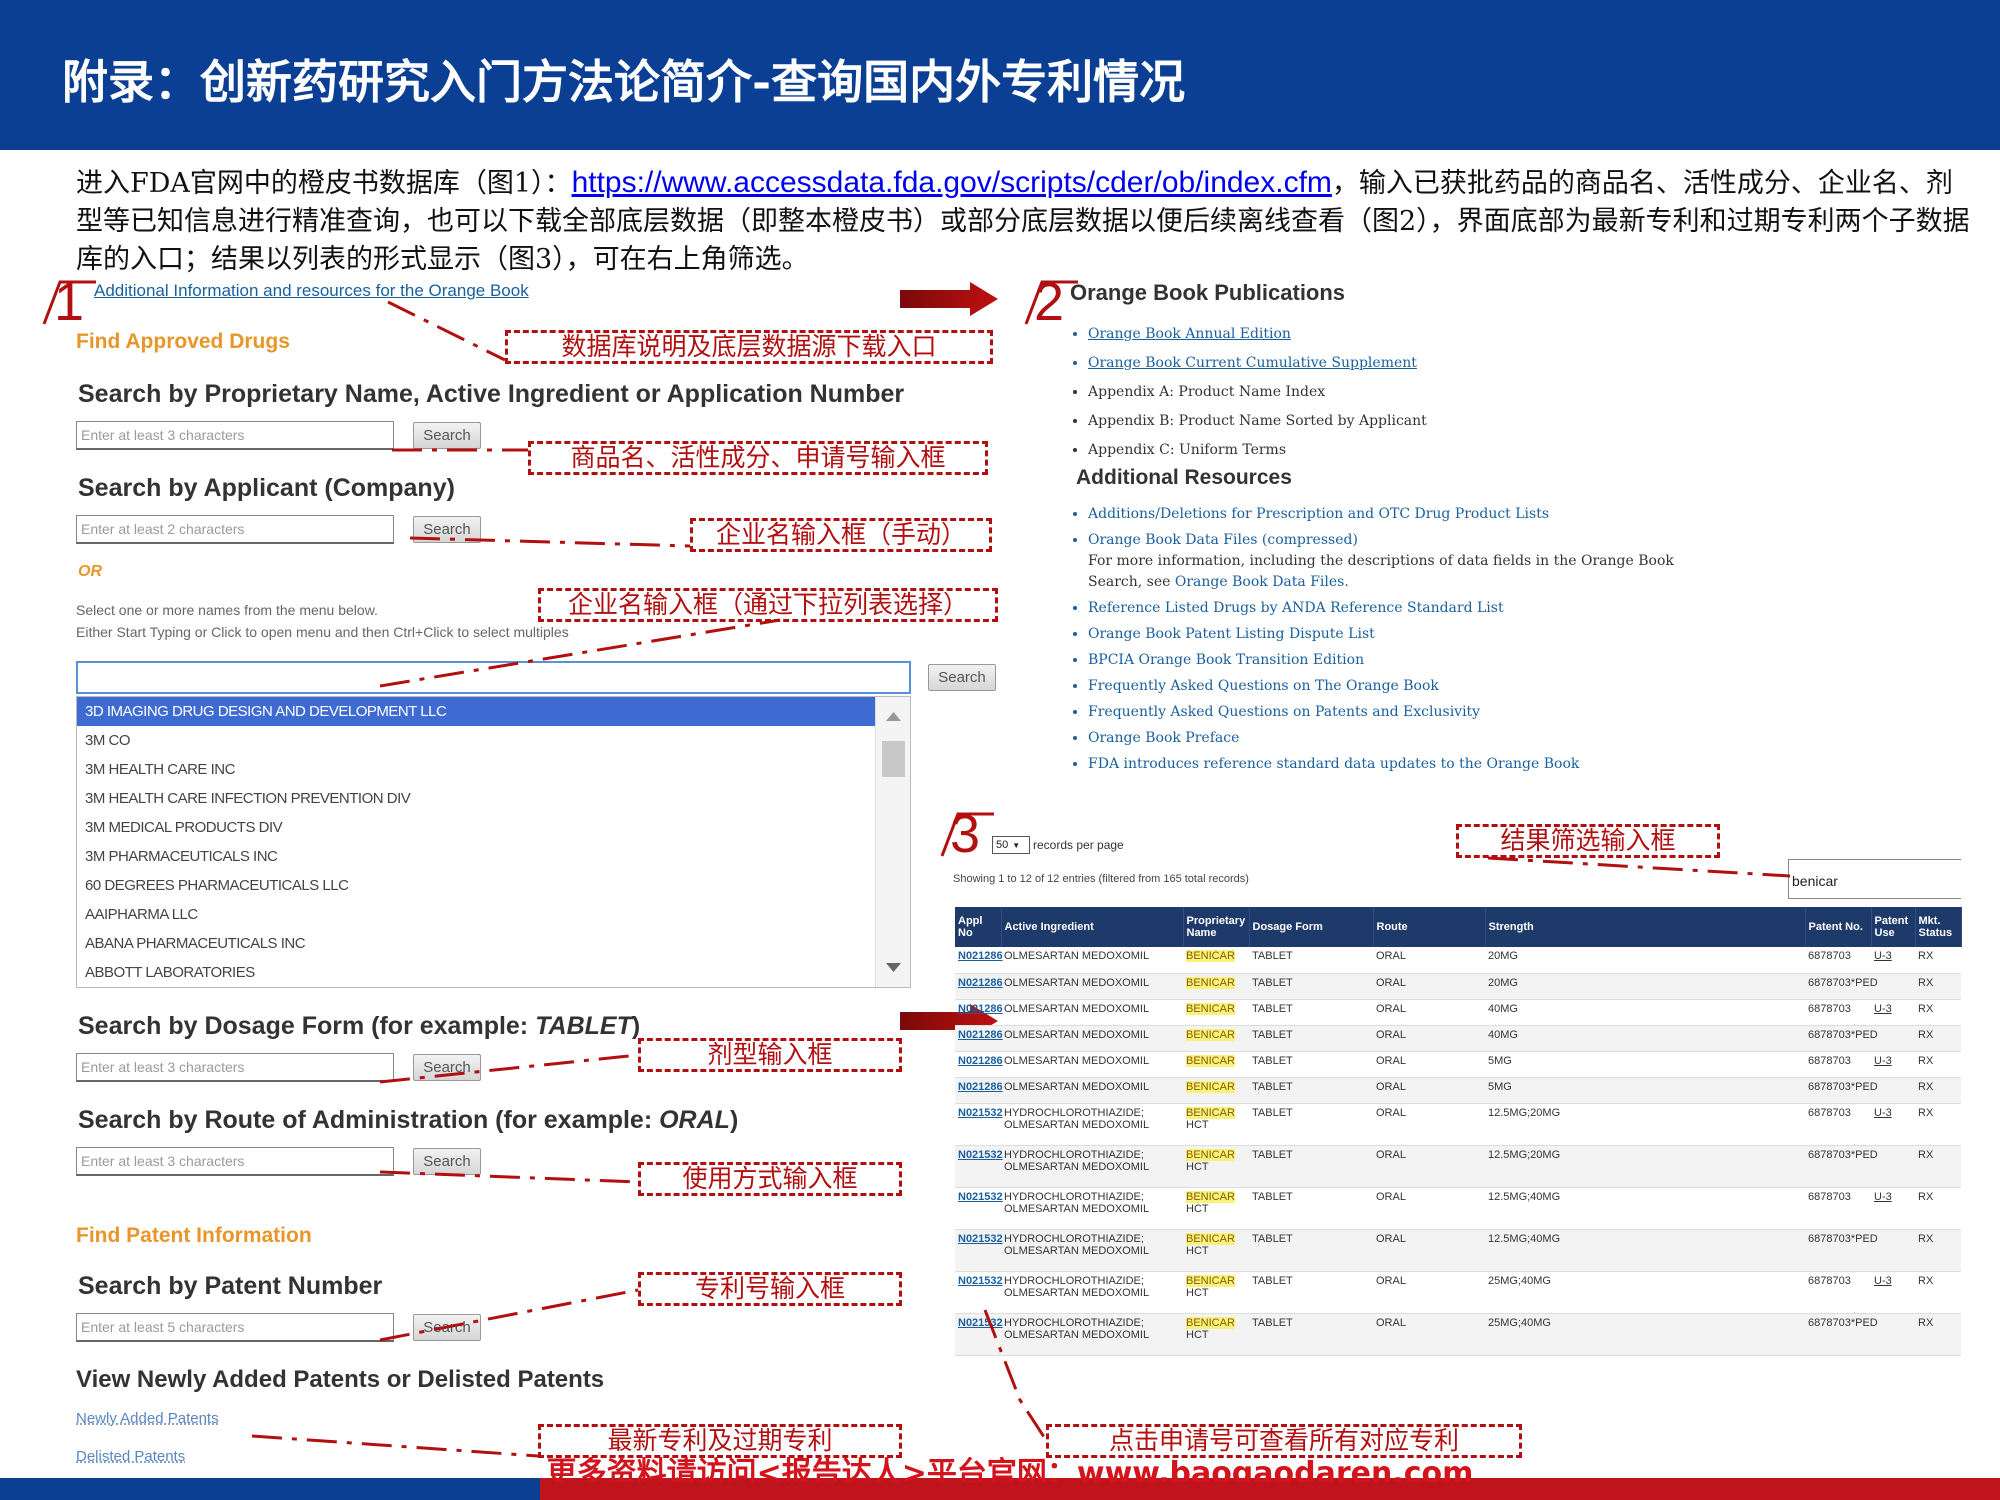 The width and height of the screenshot is (2000, 1500). What do you see at coordinates (1438, 450) in the screenshot?
I see `list-item: Appendix C: Uniform Terms` at bounding box center [1438, 450].